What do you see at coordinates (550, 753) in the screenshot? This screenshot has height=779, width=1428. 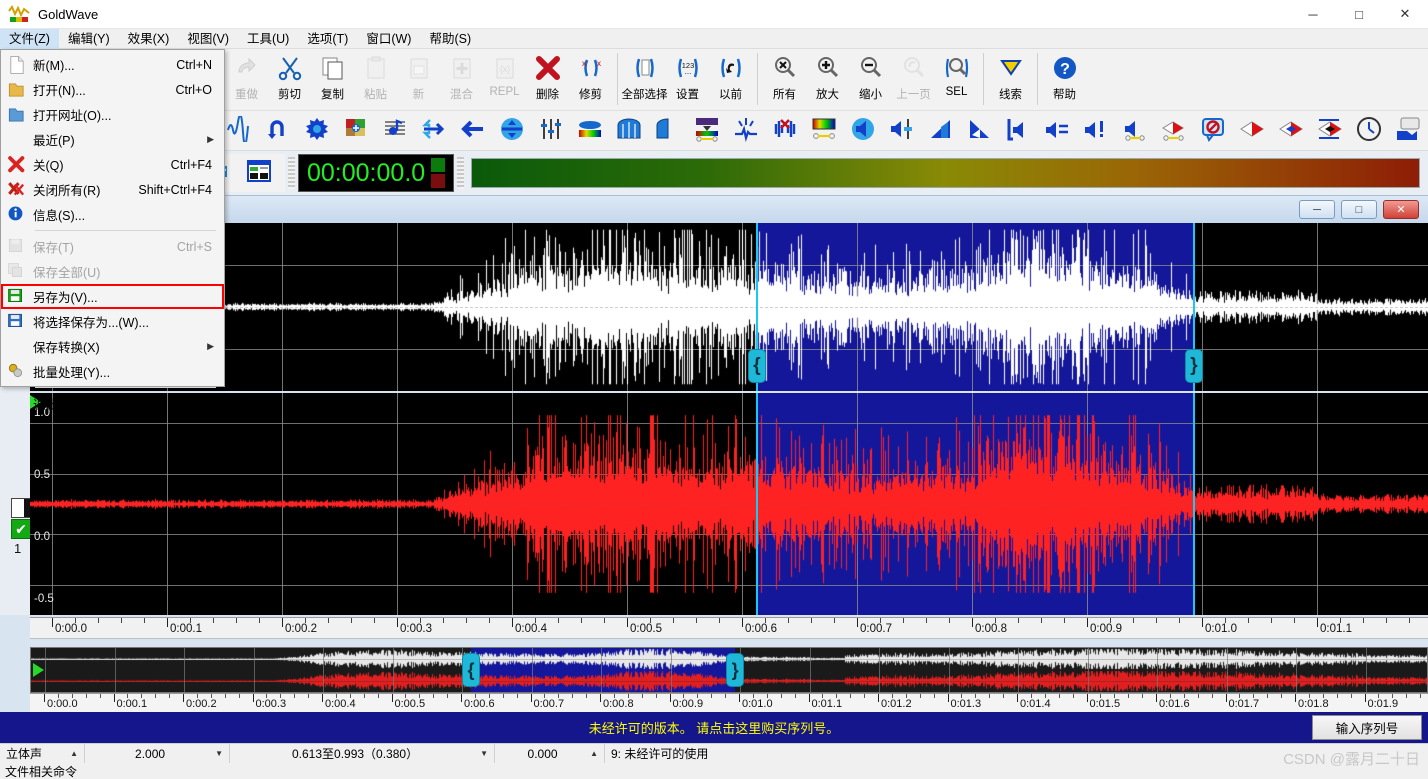 I see `status-position: 0.000 ▲` at bounding box center [550, 753].